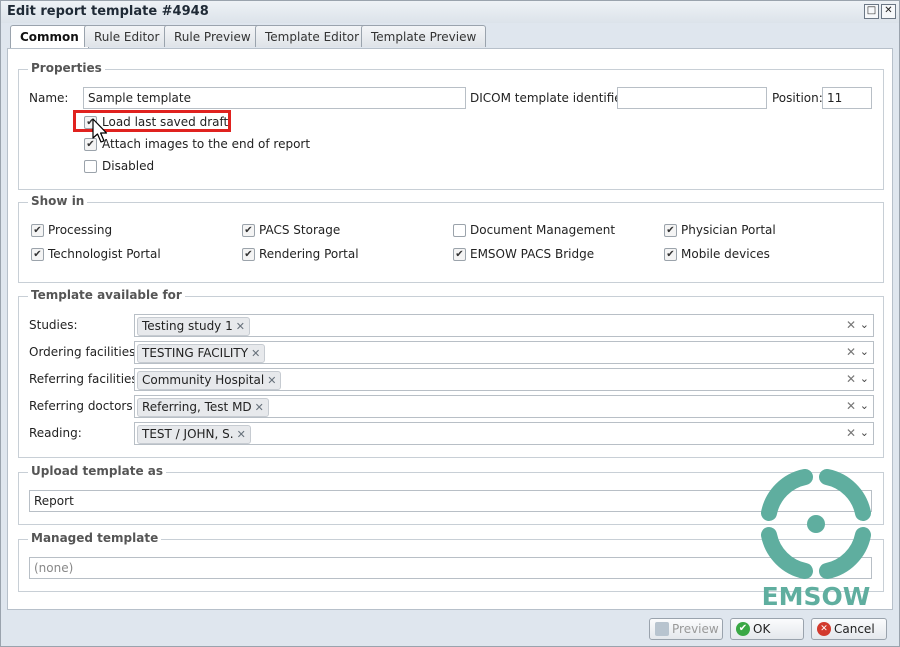 This screenshot has height=647, width=900. Describe the element at coordinates (84, 352) in the screenshot. I see `ordering-facilities-label: Ordering facilities:` at that location.